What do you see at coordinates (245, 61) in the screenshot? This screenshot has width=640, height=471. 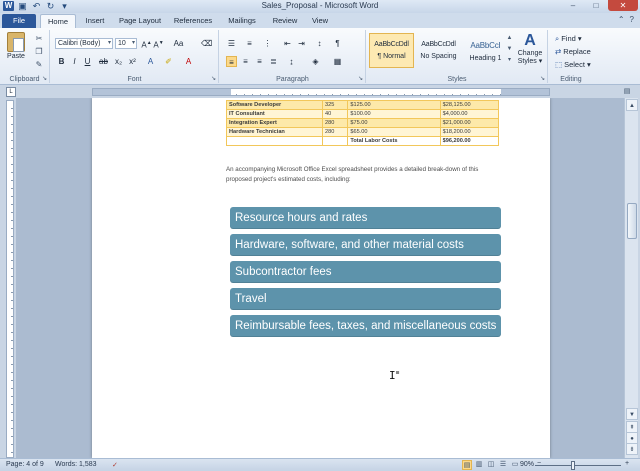 I see `align-center-icon: ≡` at bounding box center [245, 61].